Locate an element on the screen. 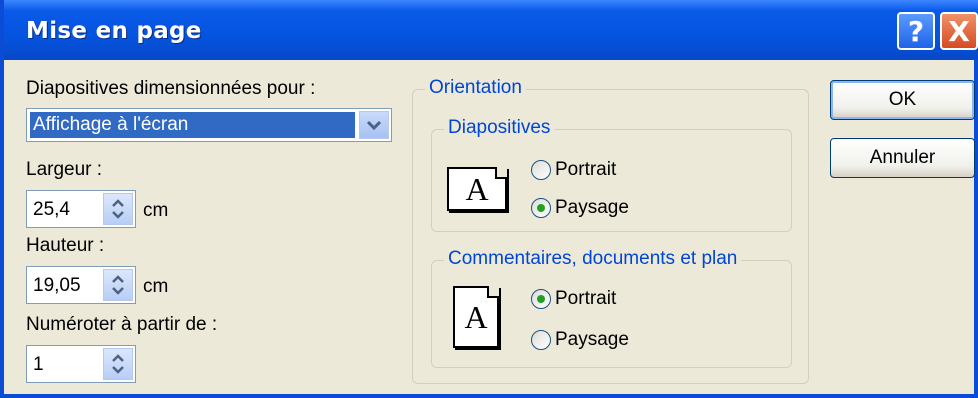  cancel-button: Annuler is located at coordinates (902, 158).